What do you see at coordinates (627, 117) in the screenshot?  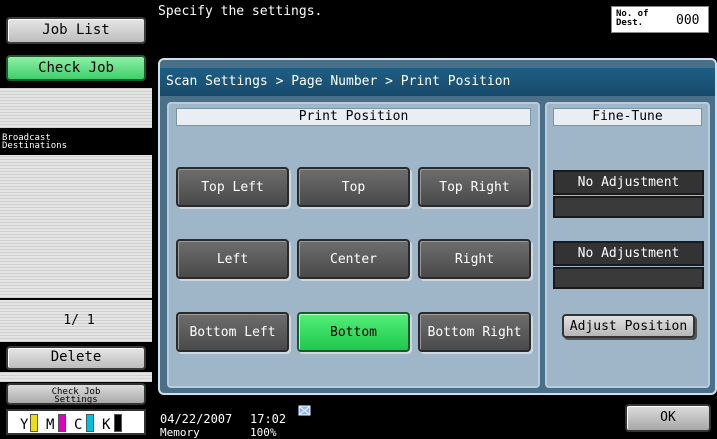 I see `fine-tune-title: Fine-Tune` at bounding box center [627, 117].